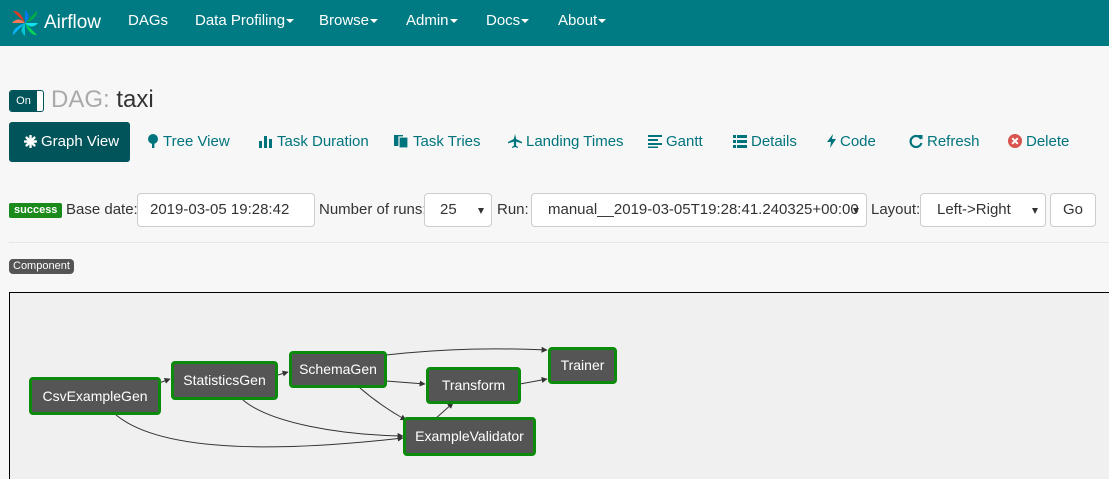 The height and width of the screenshot is (479, 1109). Describe the element at coordinates (533, 381) in the screenshot. I see `edge-transform-trainer` at that location.